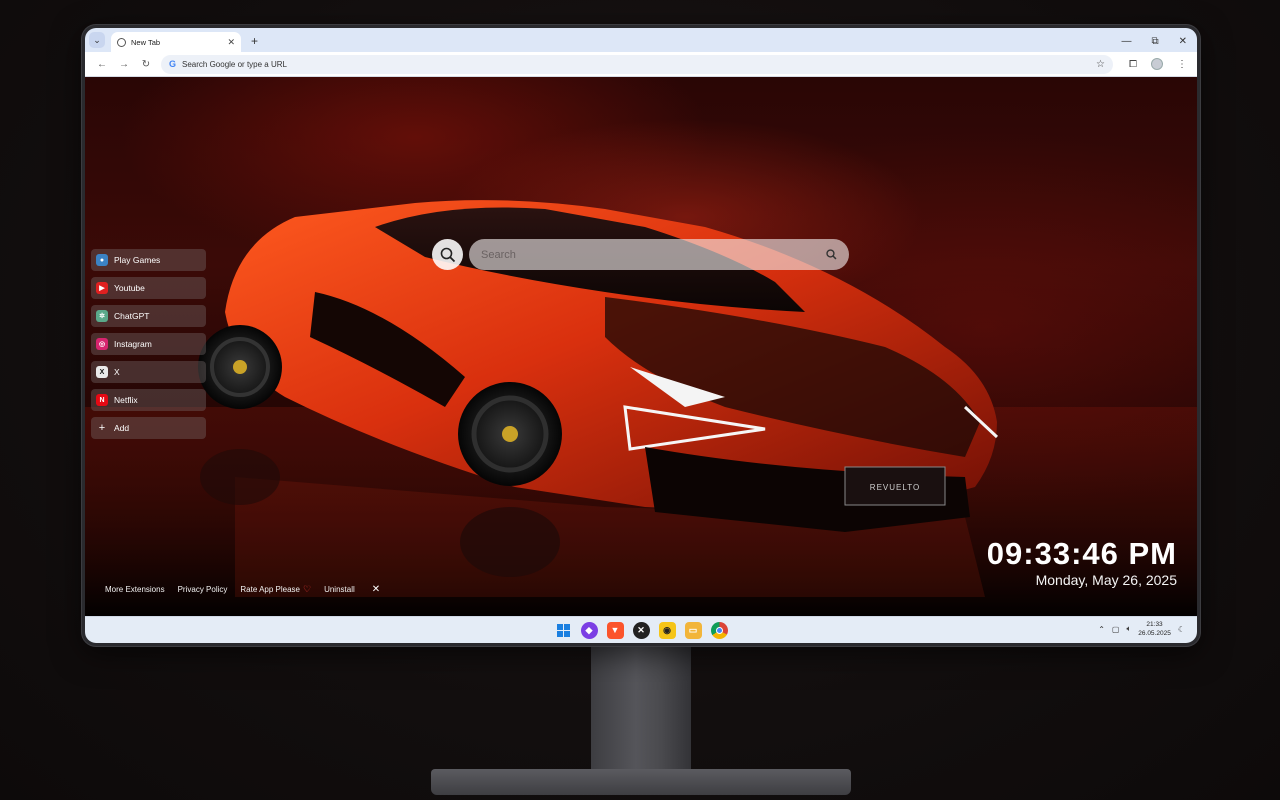  What do you see at coordinates (203, 589) in the screenshot?
I see `privacy-policy-link: Privacy Policy` at bounding box center [203, 589].